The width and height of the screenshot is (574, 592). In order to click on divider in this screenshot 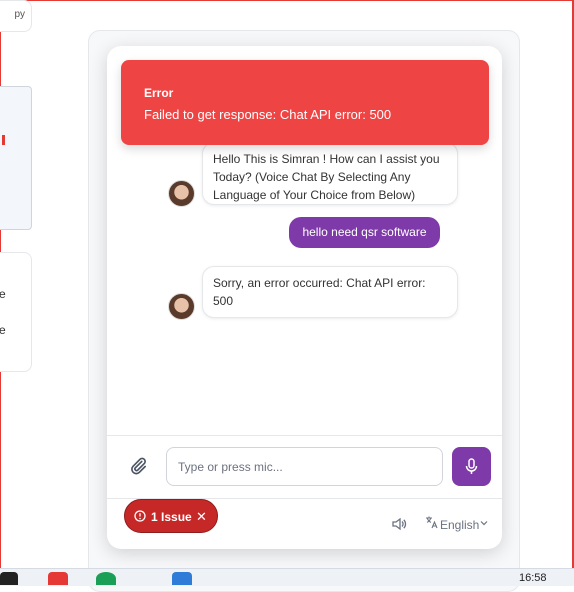, I will do `click(304, 435)`.